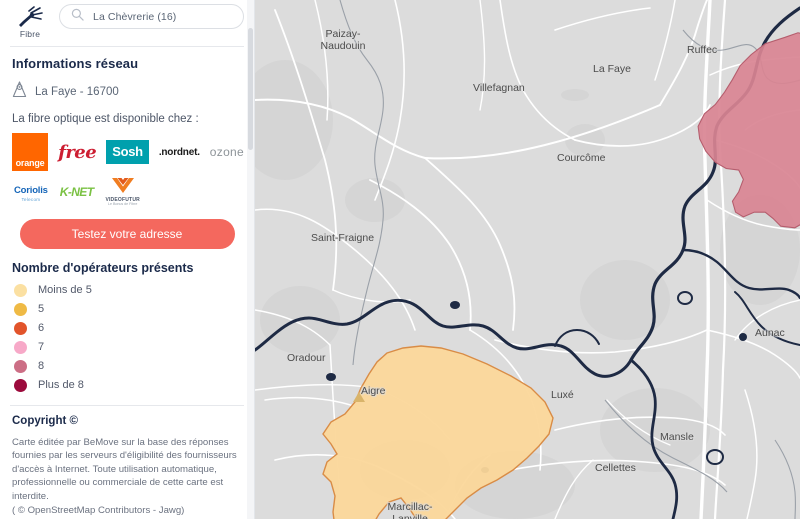  I want to click on legend-item: Plus de 8, so click(129, 385).